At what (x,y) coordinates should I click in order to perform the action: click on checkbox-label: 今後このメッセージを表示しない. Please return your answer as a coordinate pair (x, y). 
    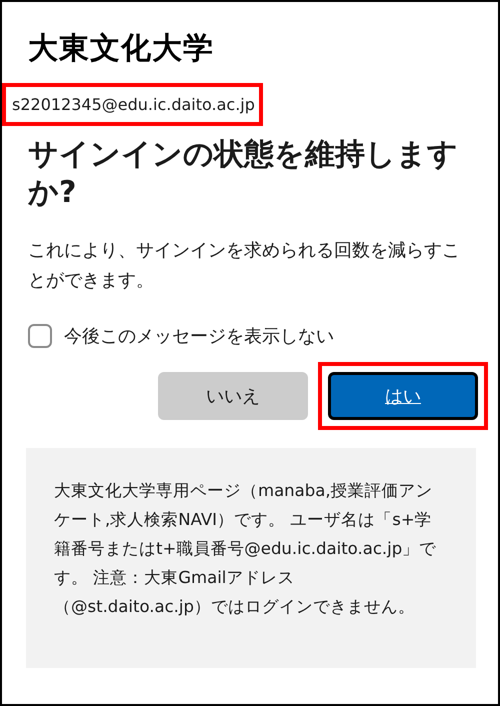
    Looking at the image, I should click on (199, 336).